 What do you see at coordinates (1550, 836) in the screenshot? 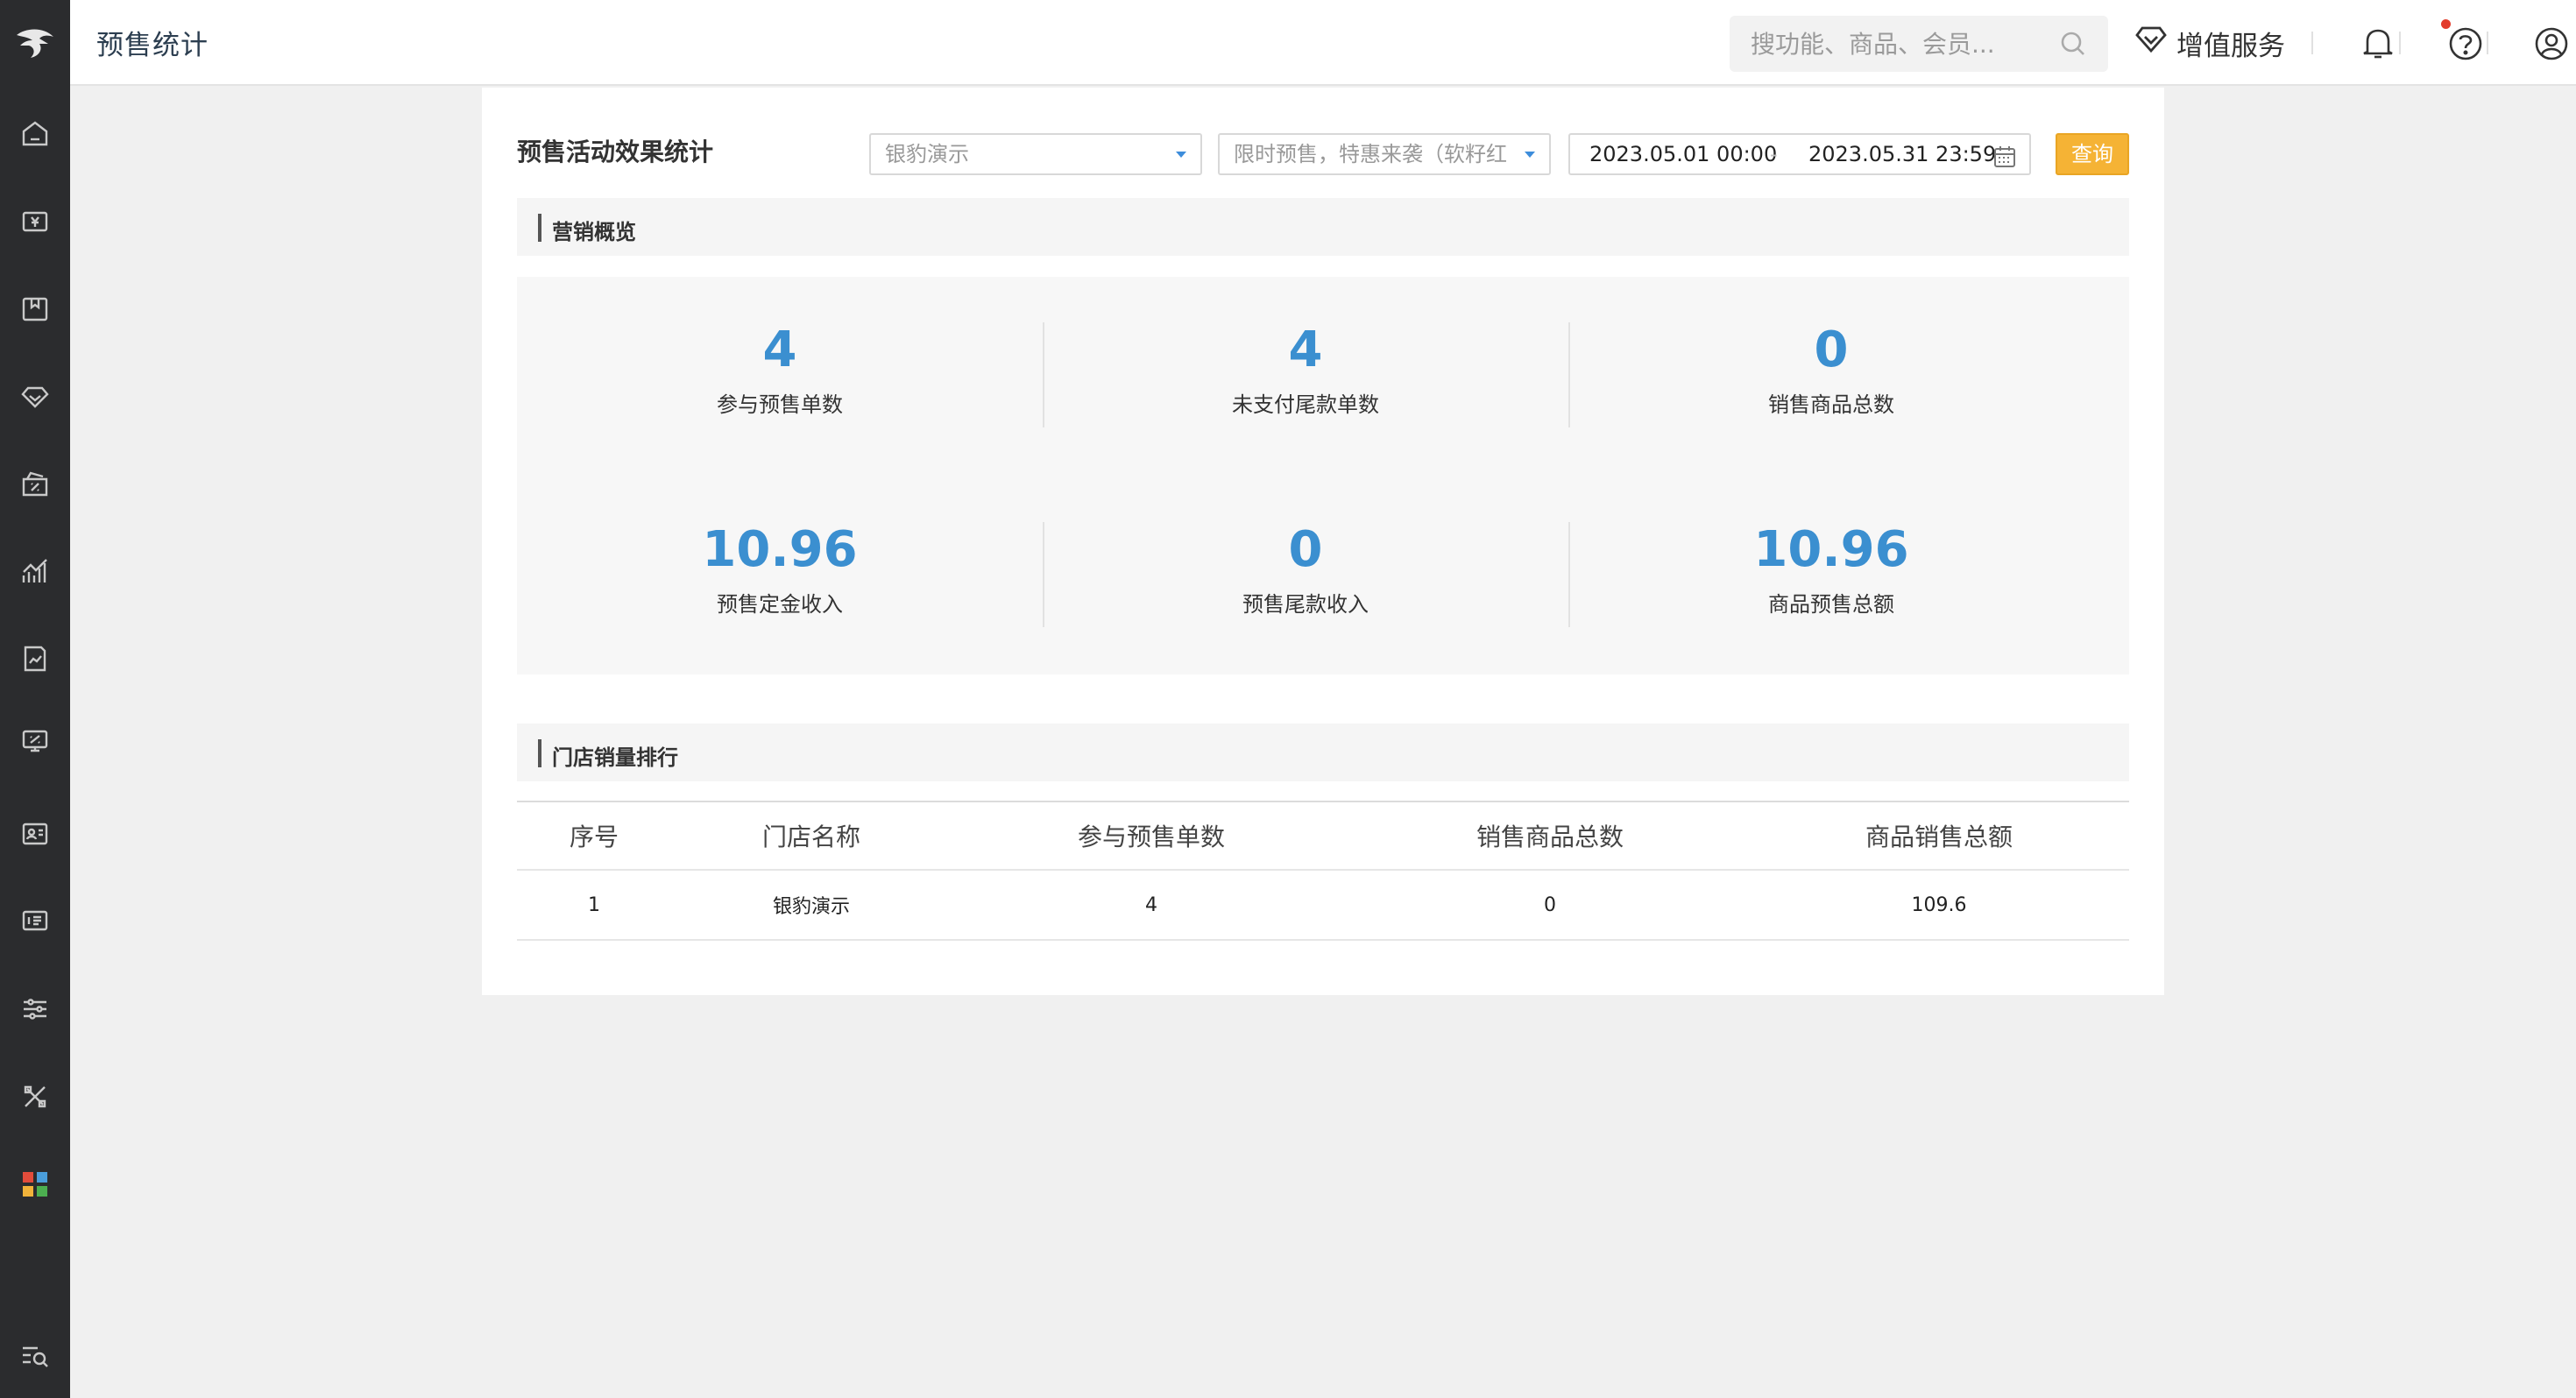
I see `column-header: 销售商品总数` at bounding box center [1550, 836].